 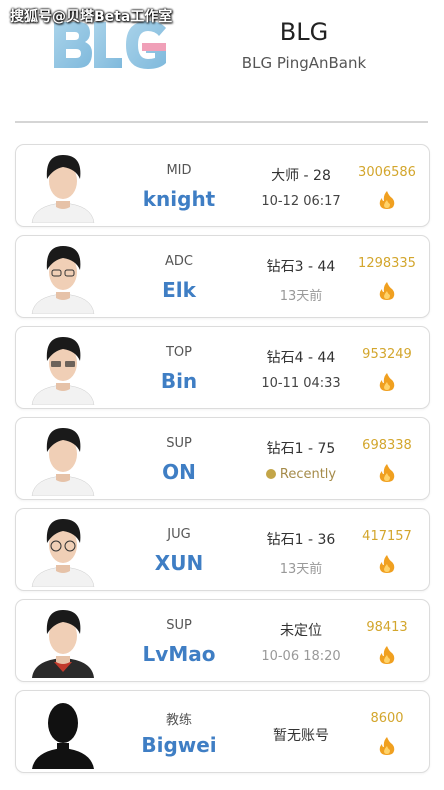 What do you see at coordinates (179, 472) in the screenshot?
I see `player-name: ON` at bounding box center [179, 472].